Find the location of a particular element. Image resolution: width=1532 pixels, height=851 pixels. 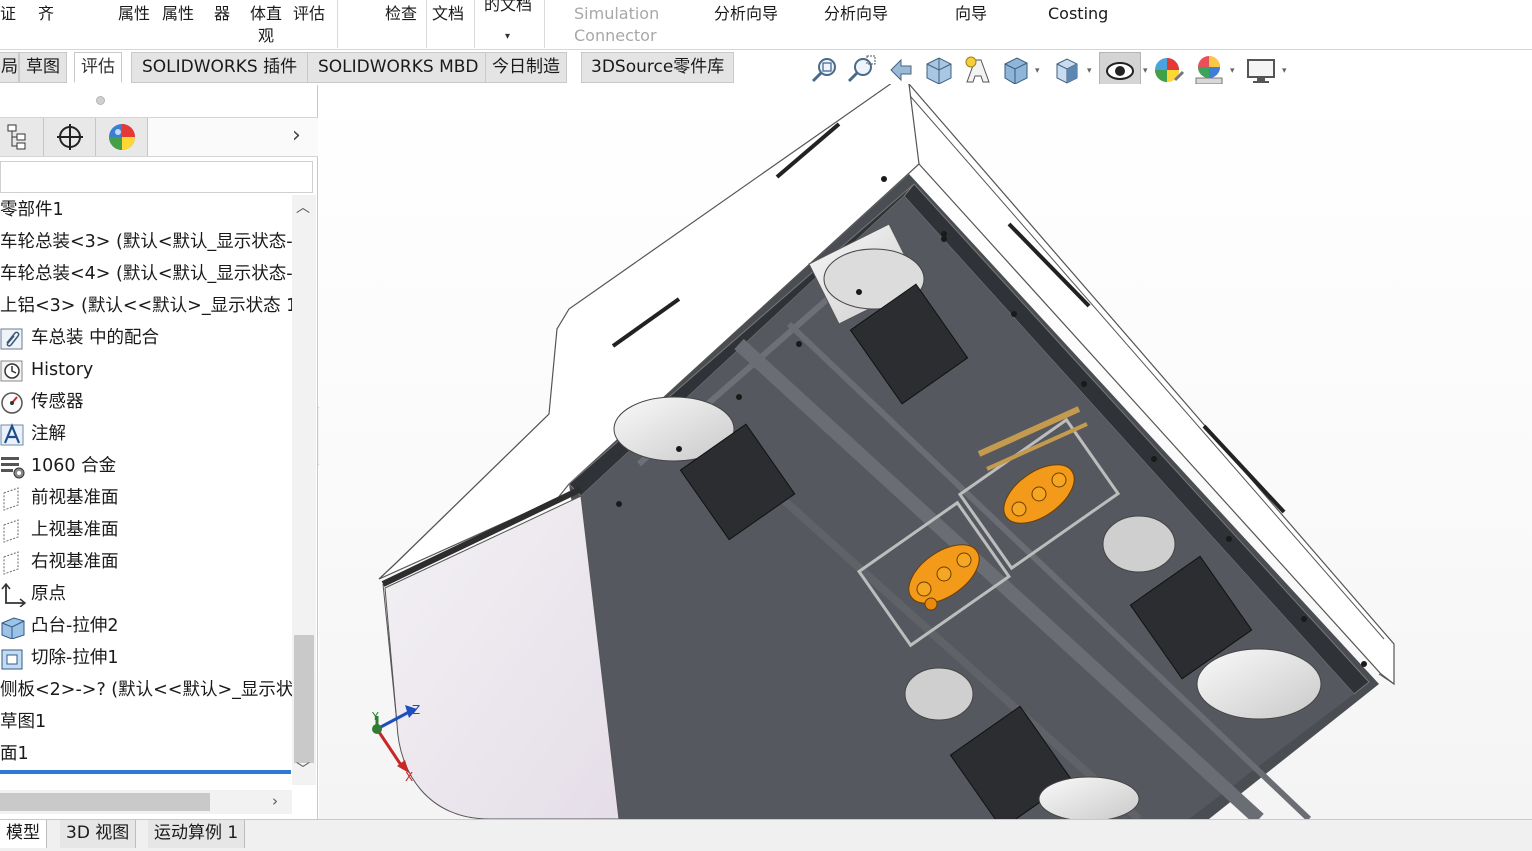

hide-show-items-icon is located at coordinates (1120, 71).